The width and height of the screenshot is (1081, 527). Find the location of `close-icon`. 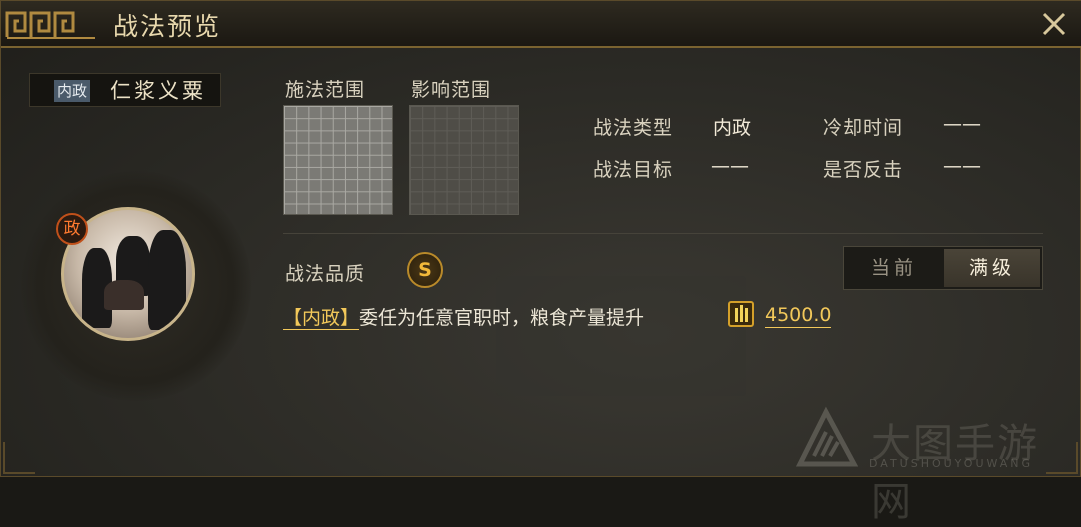

close-icon is located at coordinates (1054, 24).